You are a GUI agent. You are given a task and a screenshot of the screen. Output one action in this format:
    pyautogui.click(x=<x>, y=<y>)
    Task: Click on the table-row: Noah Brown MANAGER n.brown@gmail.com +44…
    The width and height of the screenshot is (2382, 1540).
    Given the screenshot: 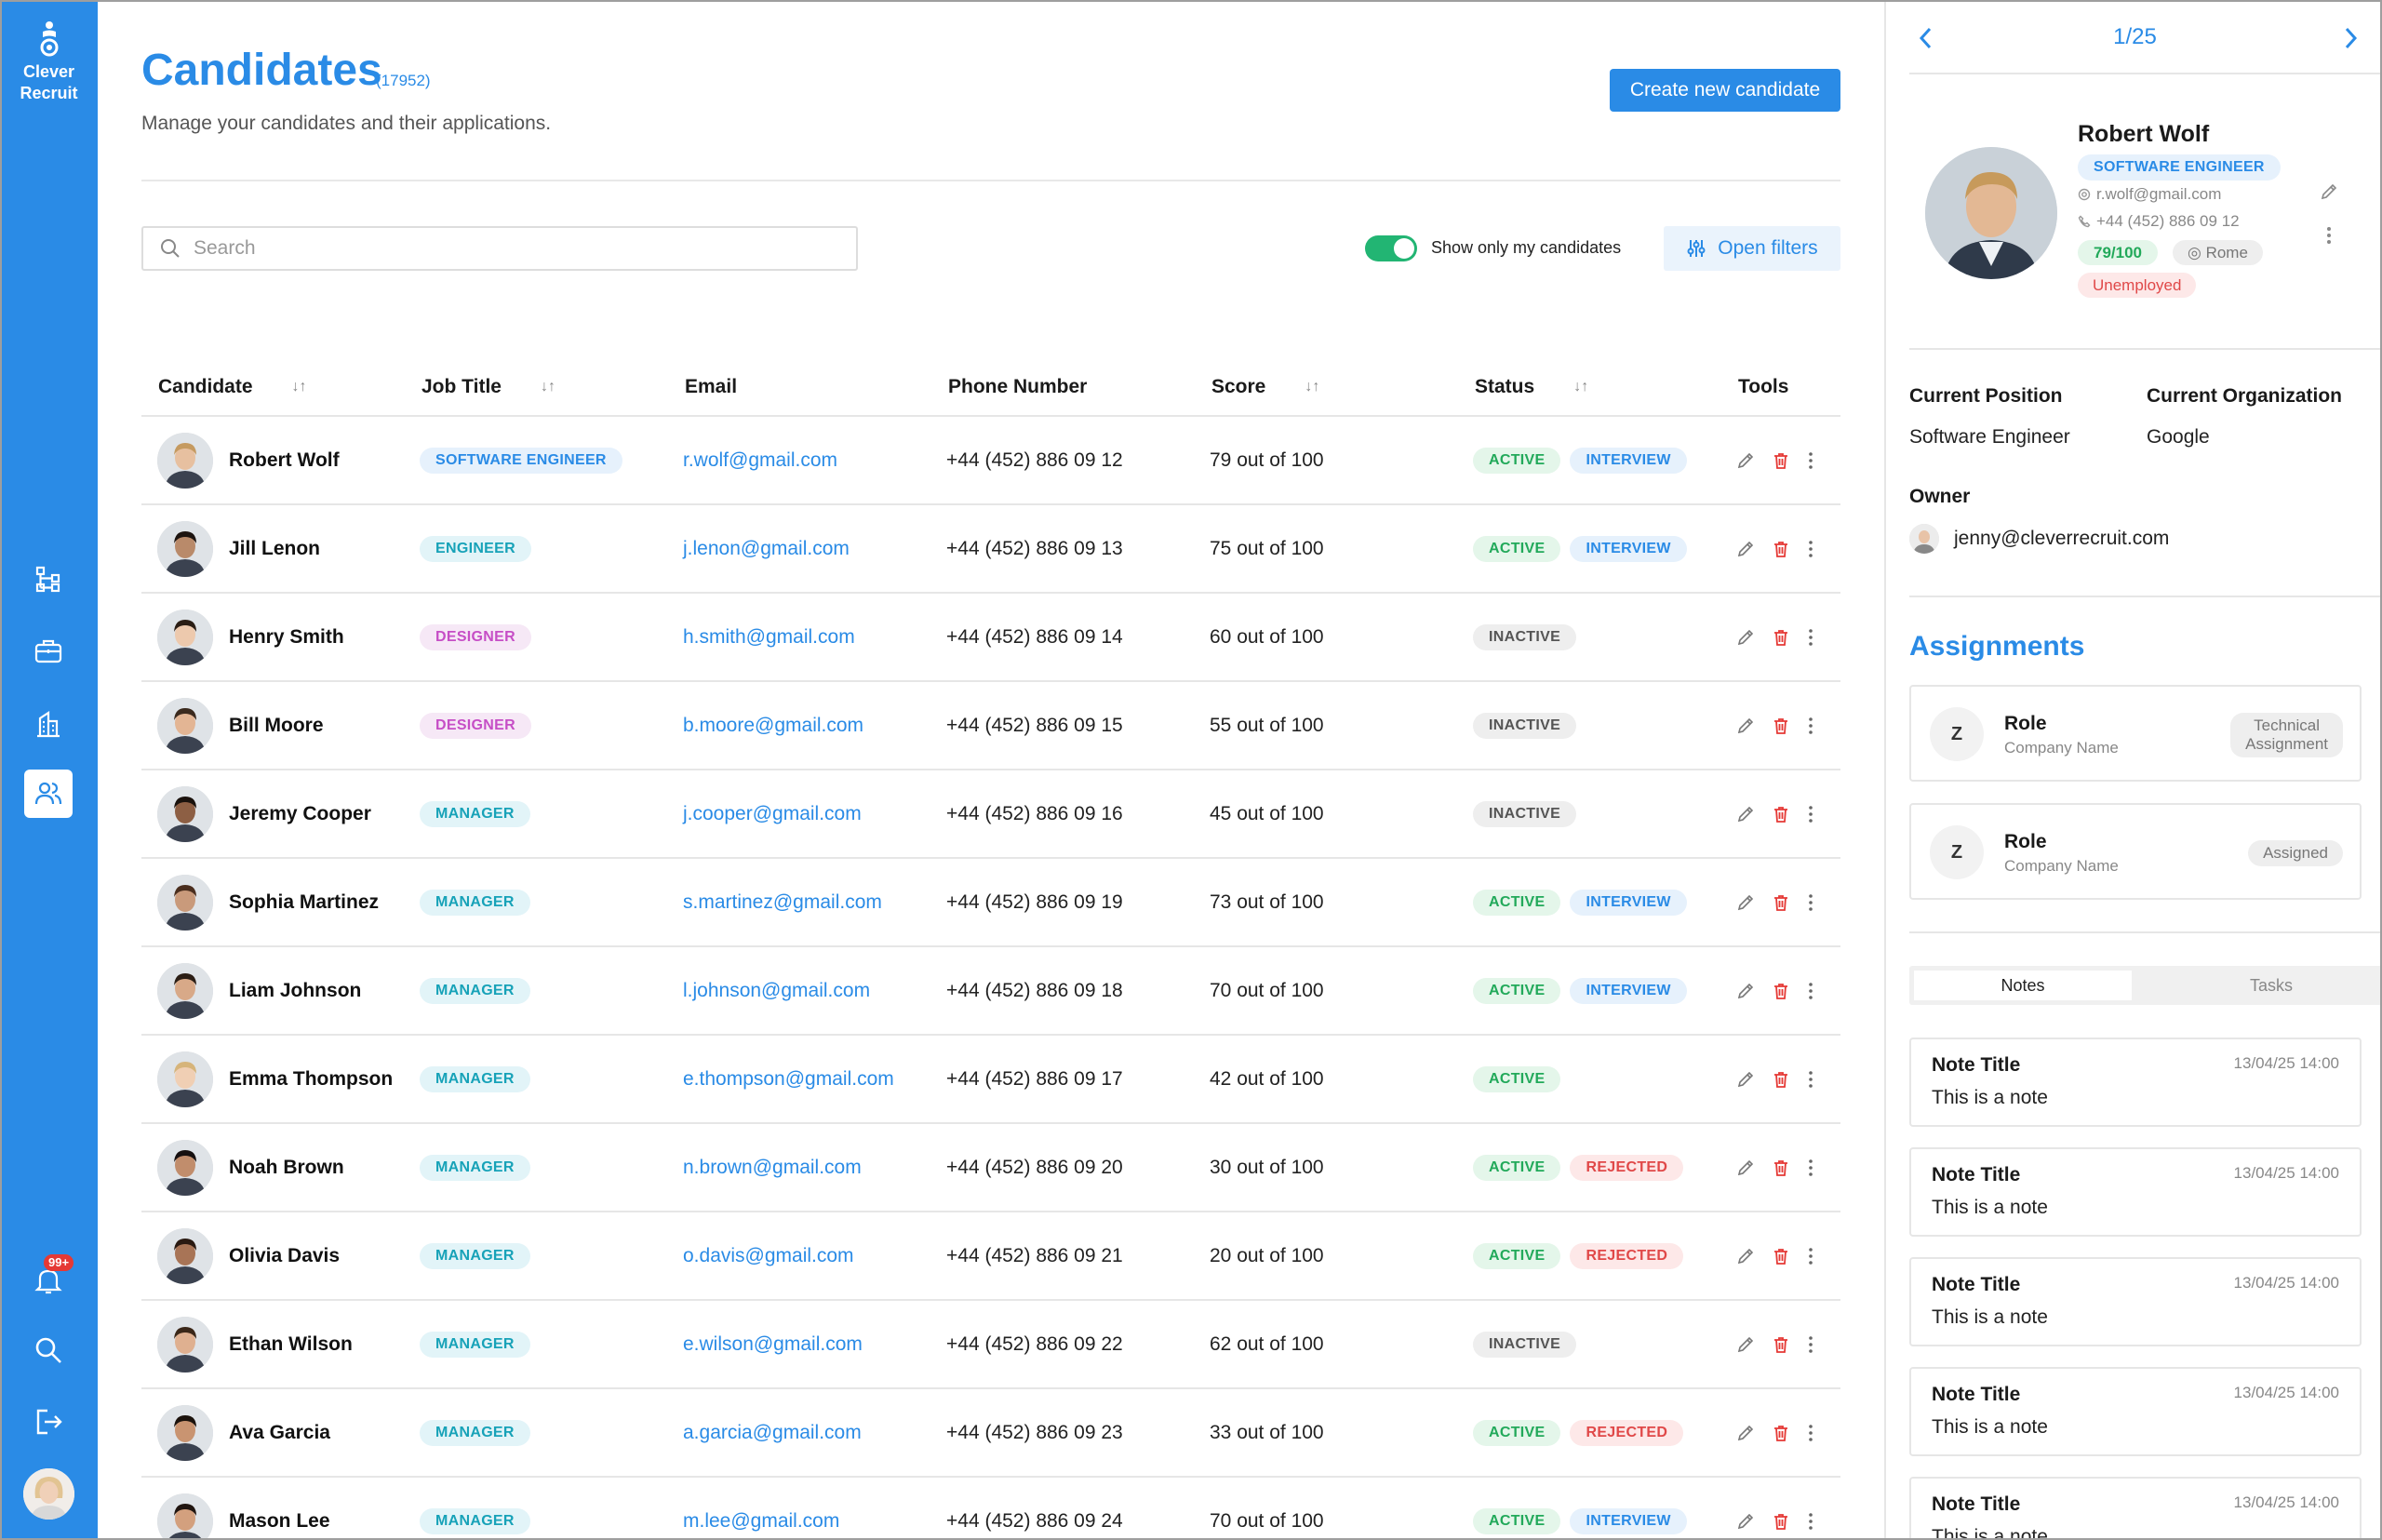 What is the action you would take?
    pyautogui.click(x=990, y=1168)
    